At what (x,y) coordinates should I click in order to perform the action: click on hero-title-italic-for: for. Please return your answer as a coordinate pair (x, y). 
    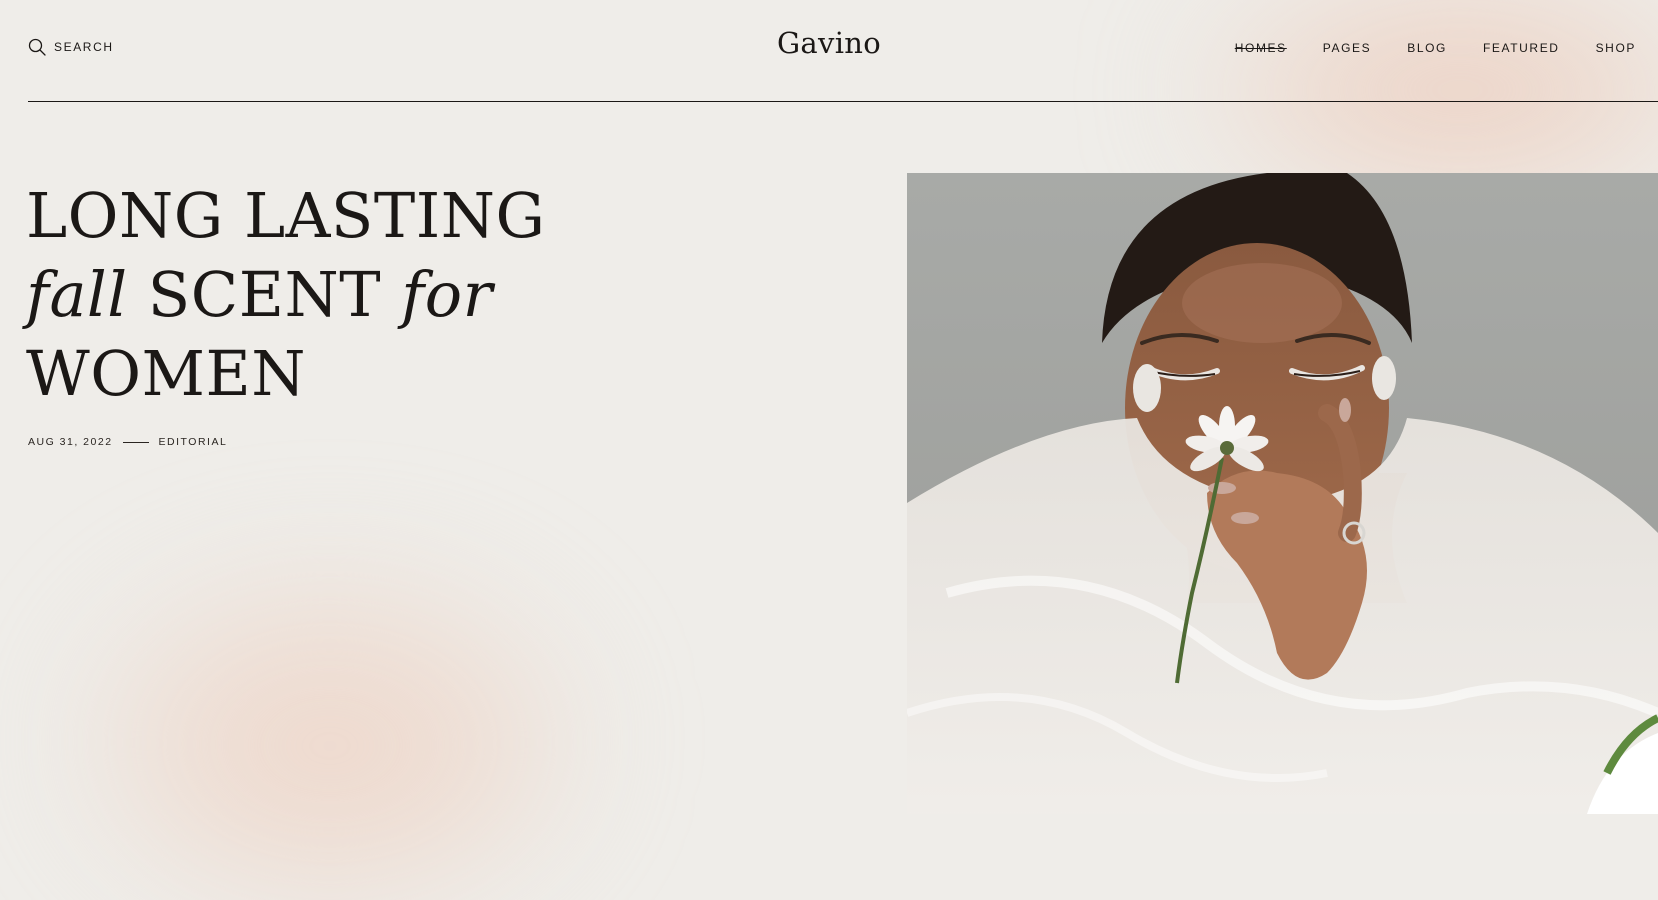
    Looking at the image, I should click on (447, 294).